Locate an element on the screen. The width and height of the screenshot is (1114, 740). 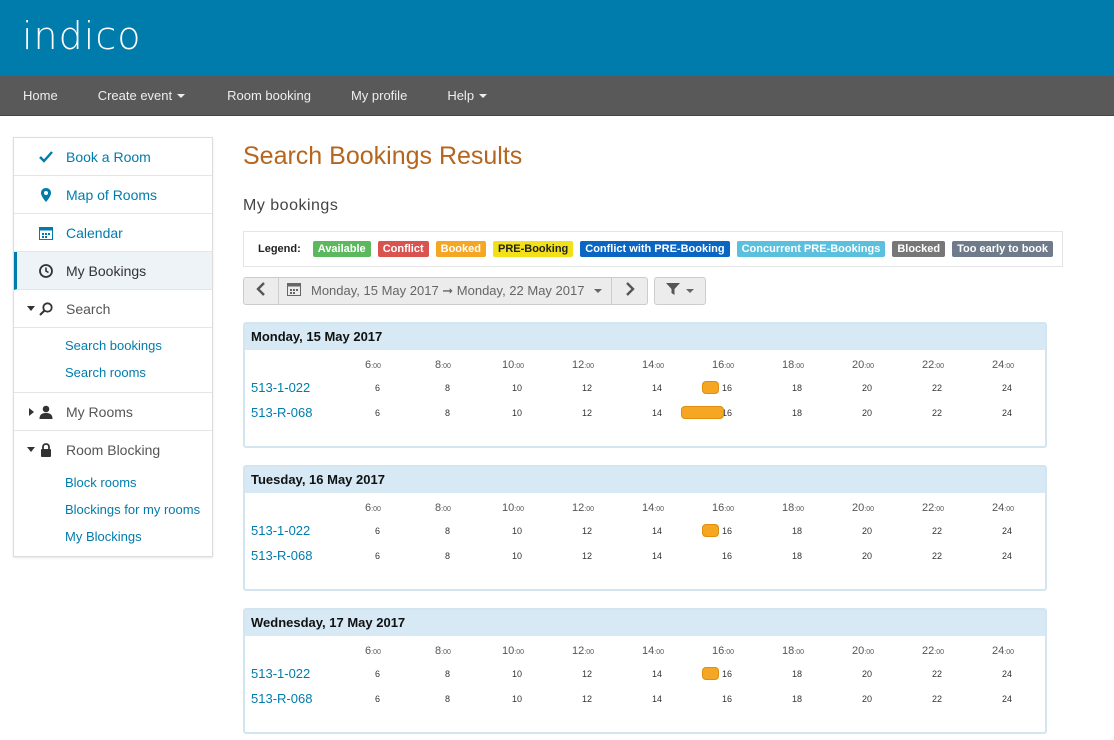
hour-value: 22 is located at coordinates (928, 365).